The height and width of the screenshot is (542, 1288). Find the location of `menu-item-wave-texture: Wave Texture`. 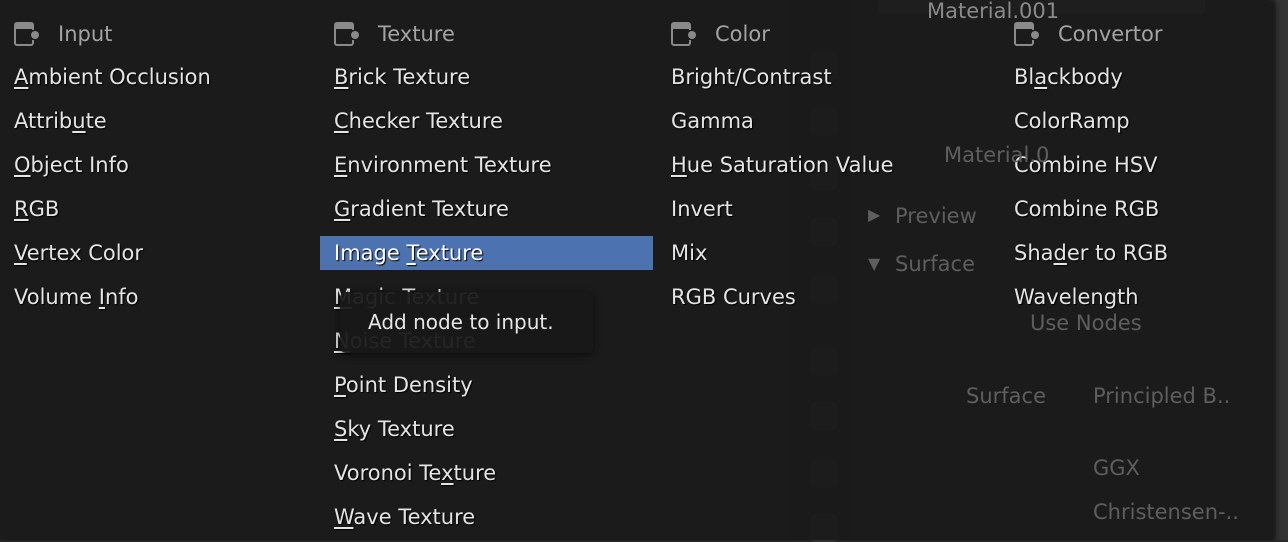

menu-item-wave-texture: Wave Texture is located at coordinates (486, 517).